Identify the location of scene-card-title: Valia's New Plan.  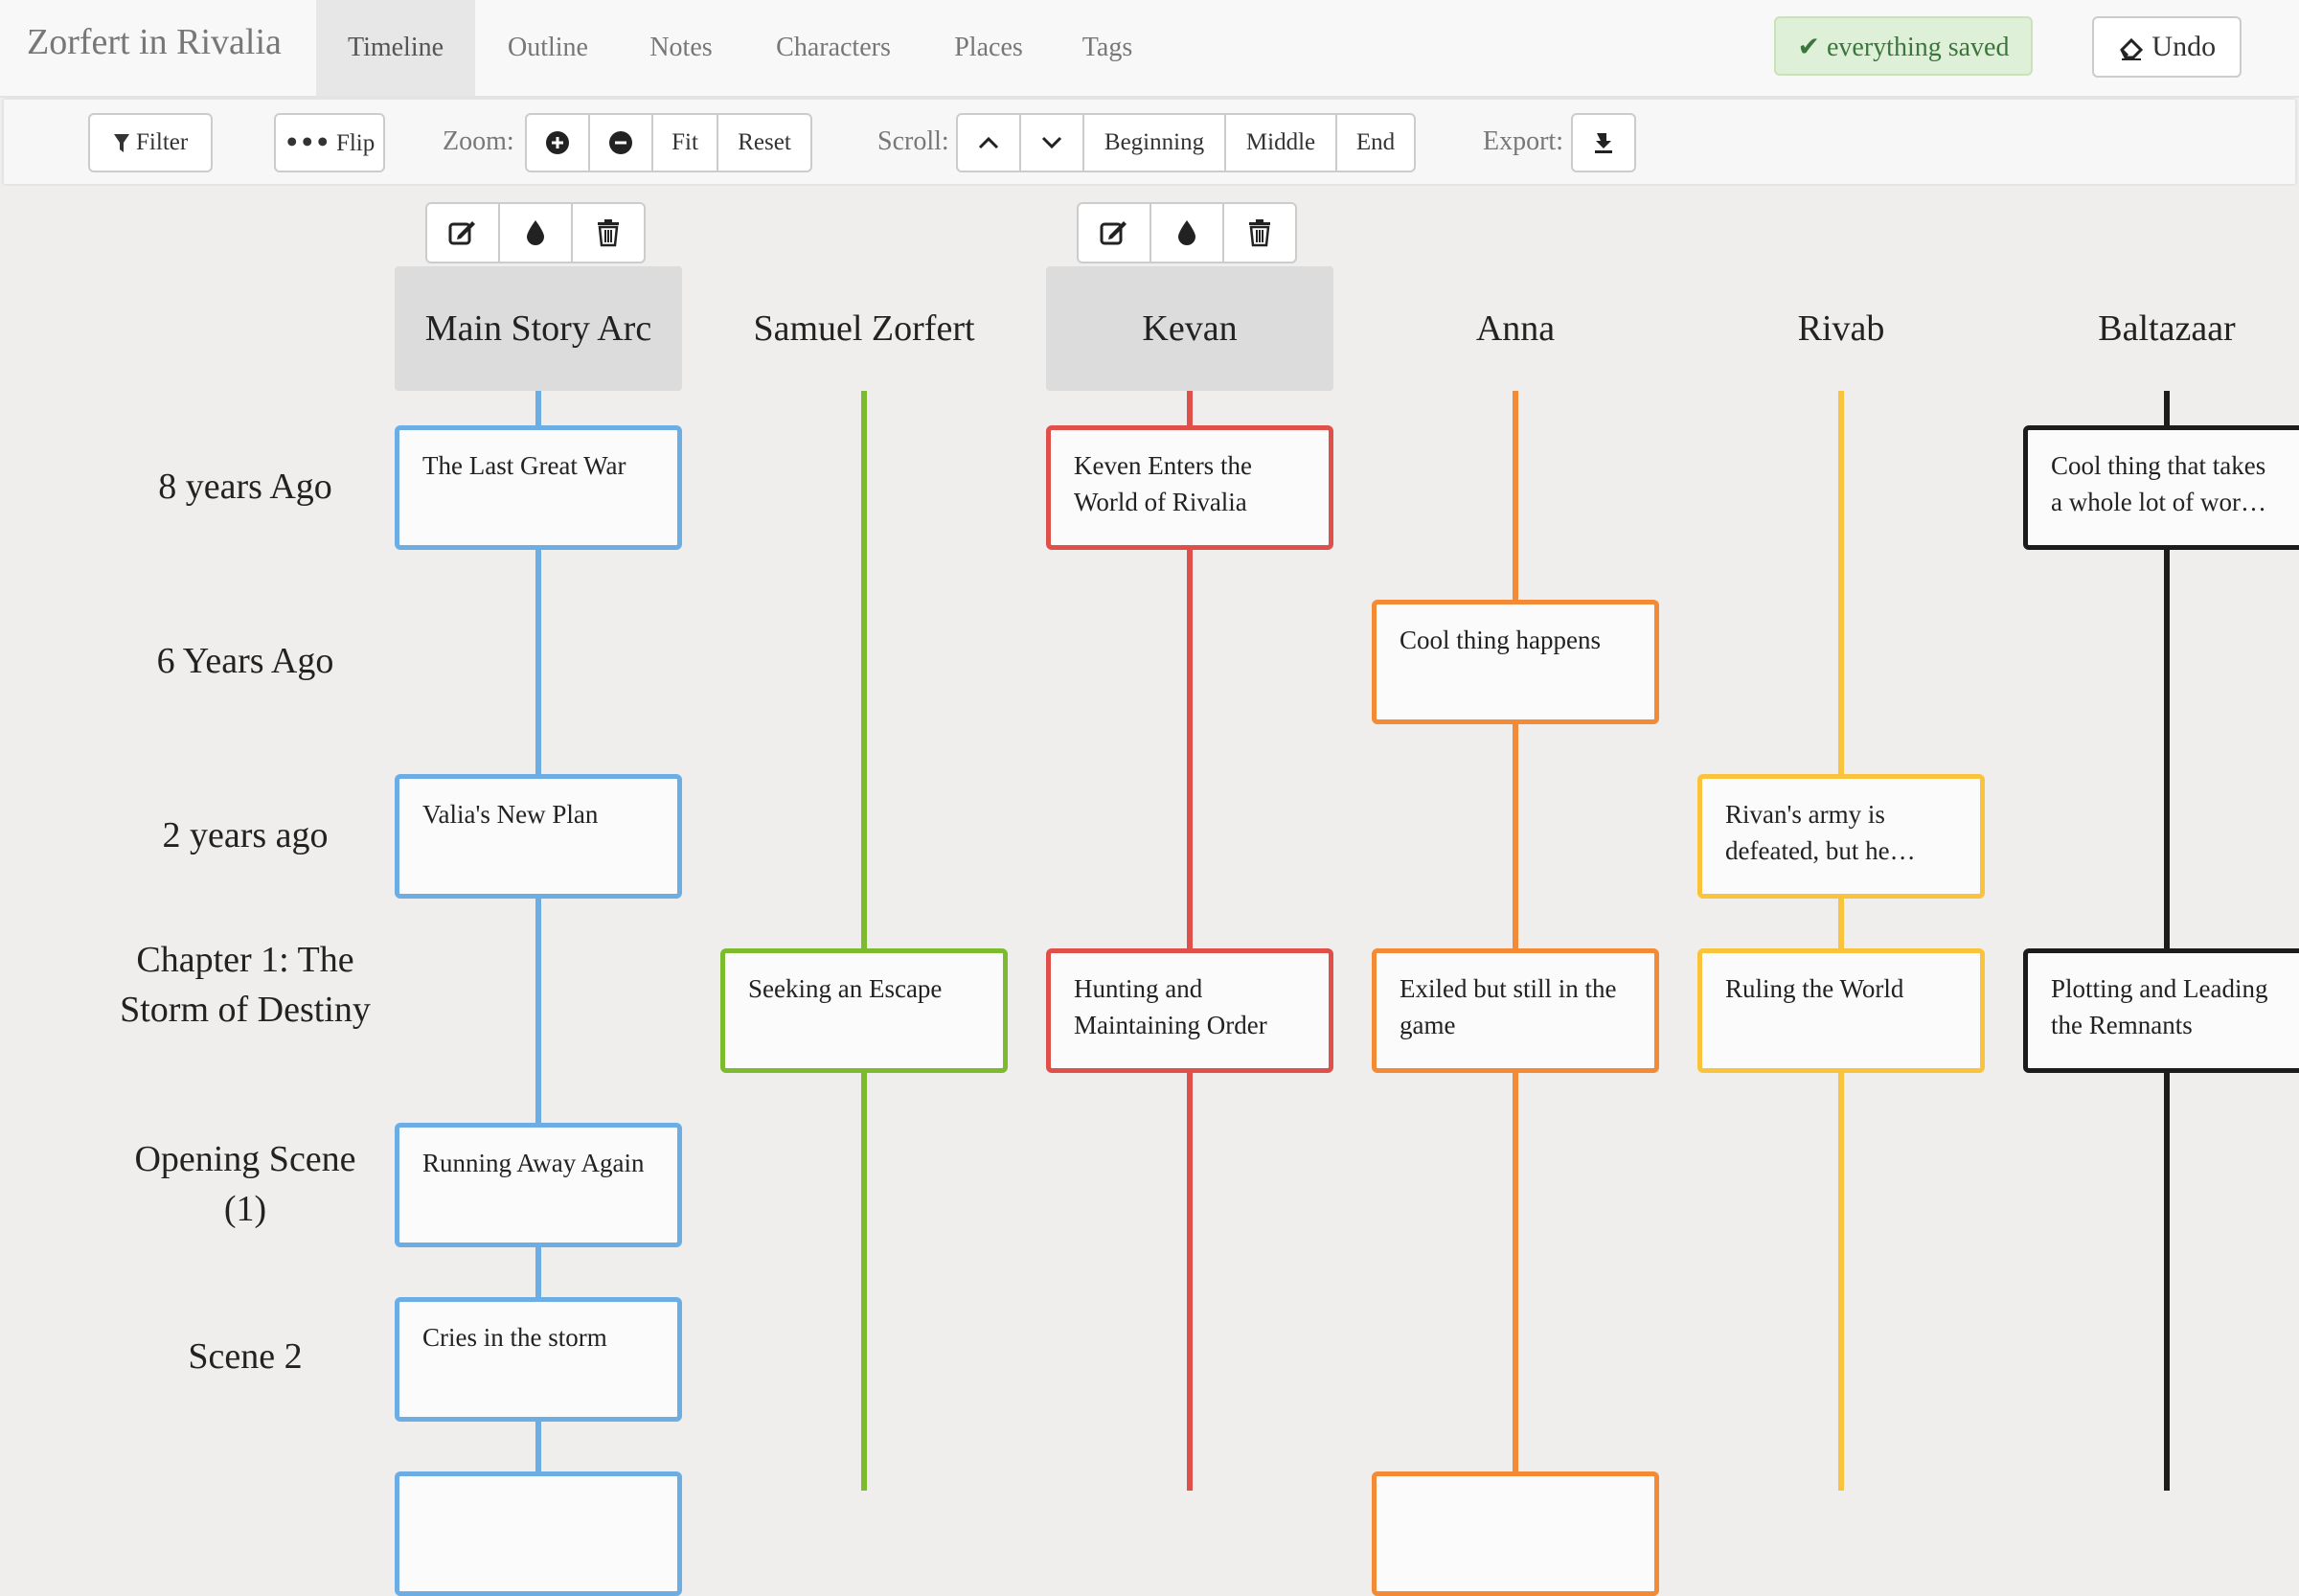
(510, 814).